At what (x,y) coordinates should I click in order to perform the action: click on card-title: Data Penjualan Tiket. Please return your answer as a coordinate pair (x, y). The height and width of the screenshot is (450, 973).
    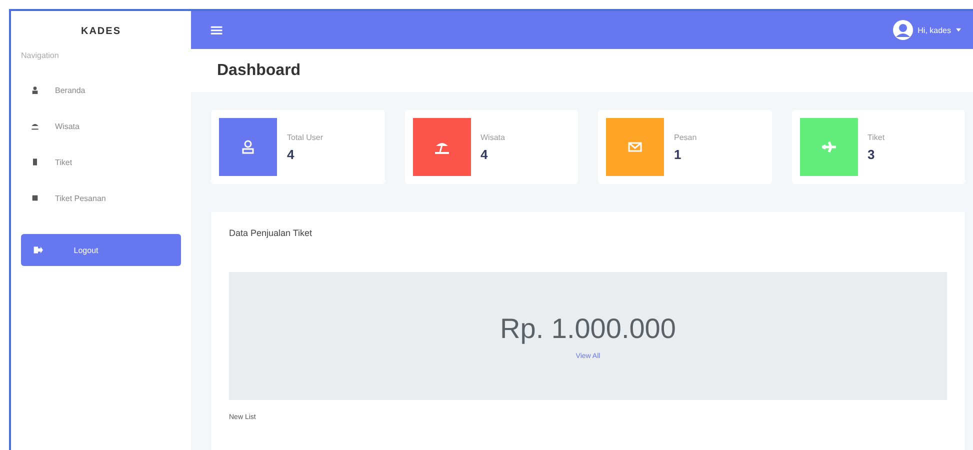
    Looking at the image, I should click on (271, 233).